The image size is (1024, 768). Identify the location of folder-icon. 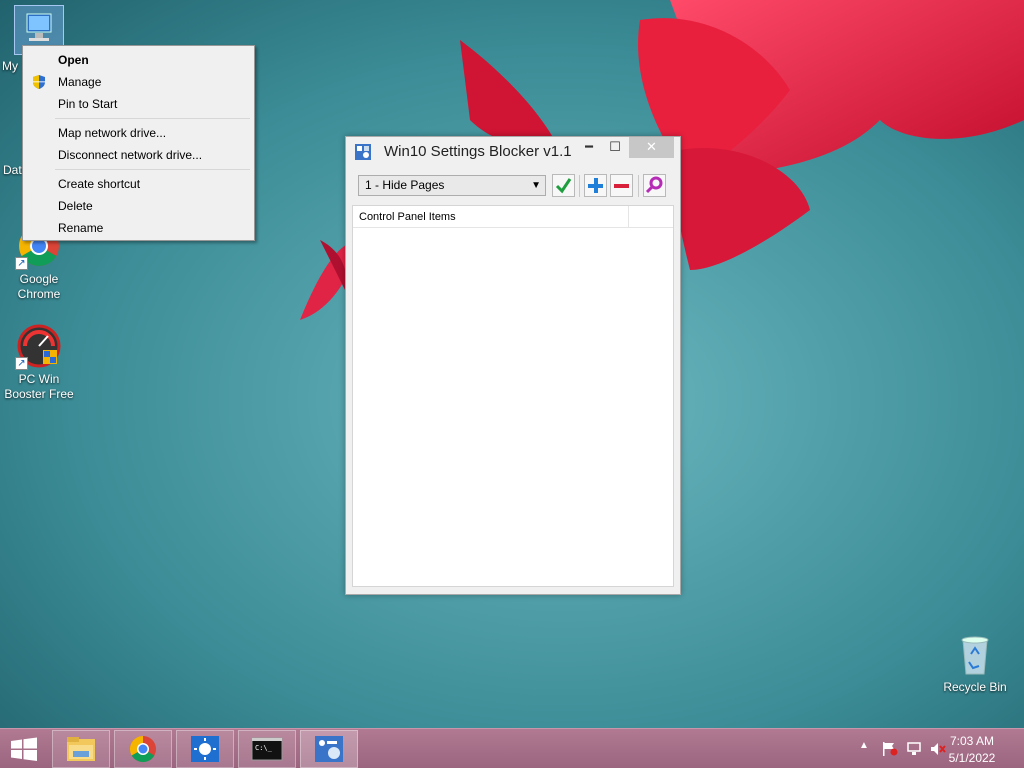
(81, 749).